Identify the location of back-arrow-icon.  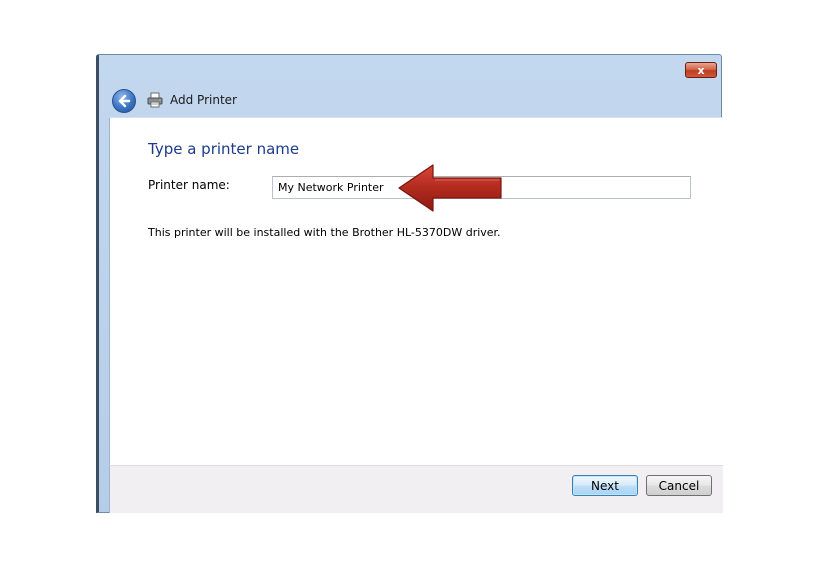
(124, 101).